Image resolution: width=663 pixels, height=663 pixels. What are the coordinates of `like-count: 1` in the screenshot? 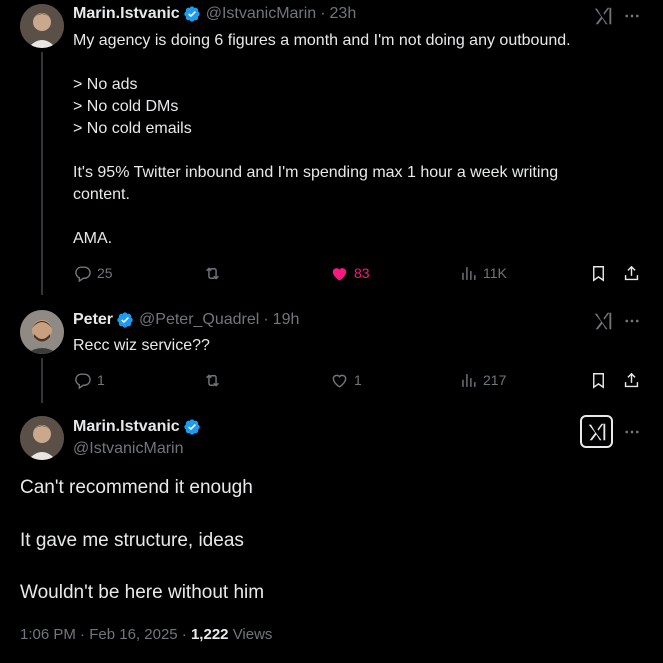 It's located at (358, 380).